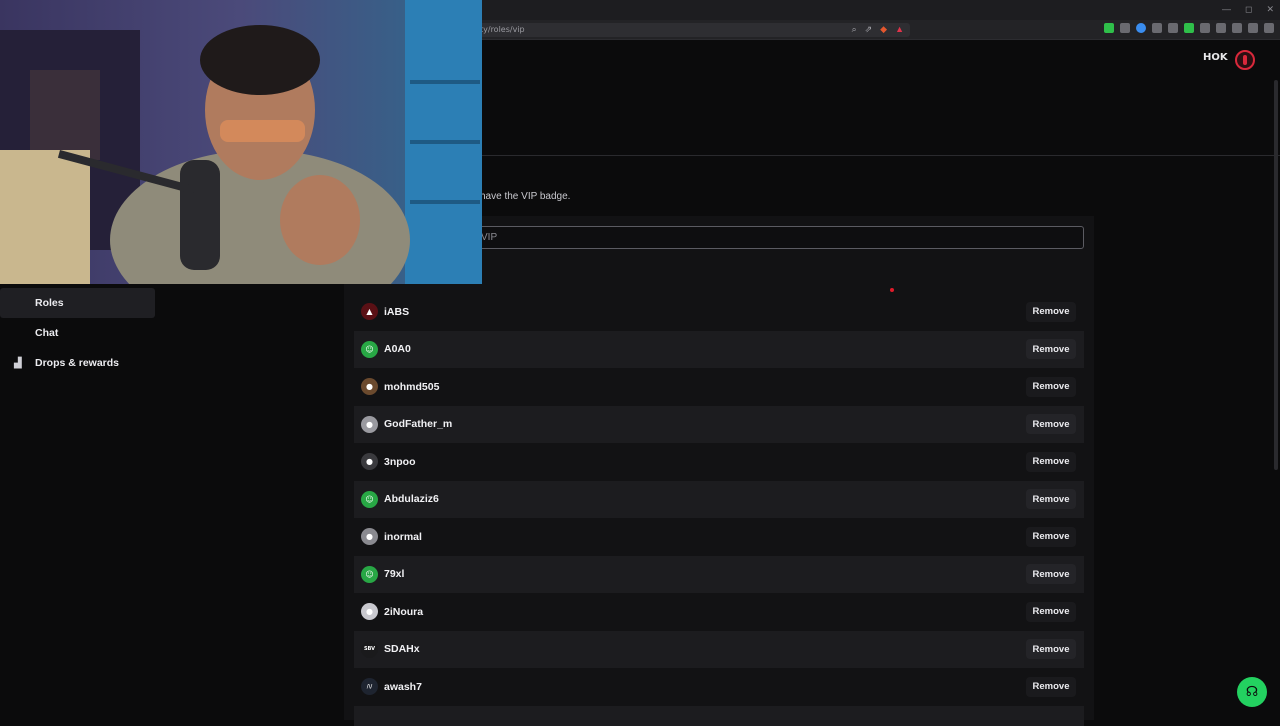 The height and width of the screenshot is (726, 1280). I want to click on user-avatar: /\/, so click(369, 686).